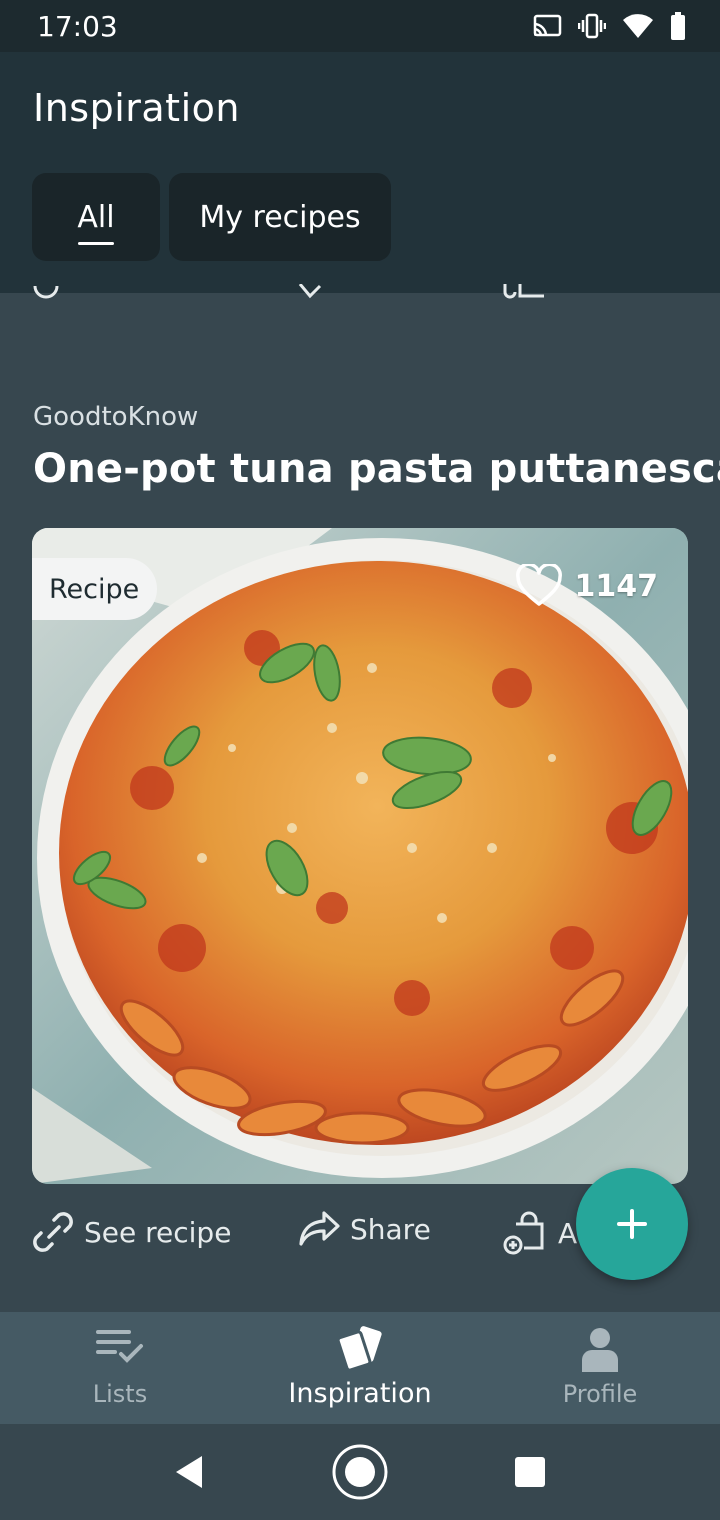 The height and width of the screenshot is (1520, 720). What do you see at coordinates (119, 1346) in the screenshot?
I see `checklist-icon` at bounding box center [119, 1346].